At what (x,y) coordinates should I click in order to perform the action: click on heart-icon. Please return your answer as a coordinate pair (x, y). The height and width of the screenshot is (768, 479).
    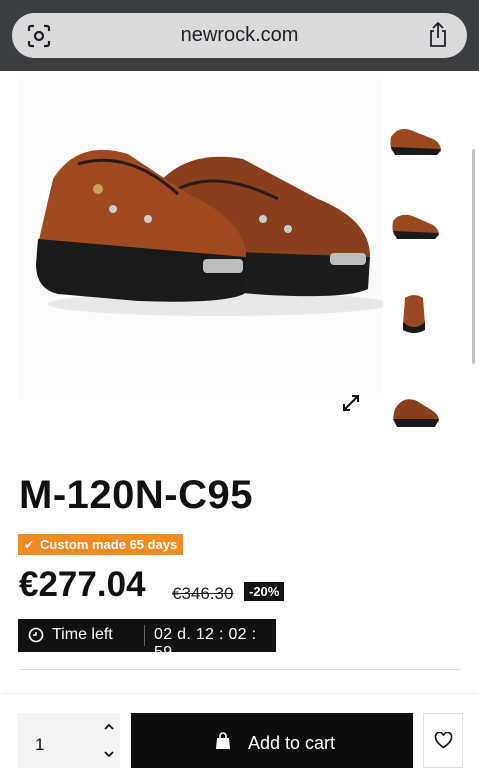
    Looking at the image, I should click on (443, 740).